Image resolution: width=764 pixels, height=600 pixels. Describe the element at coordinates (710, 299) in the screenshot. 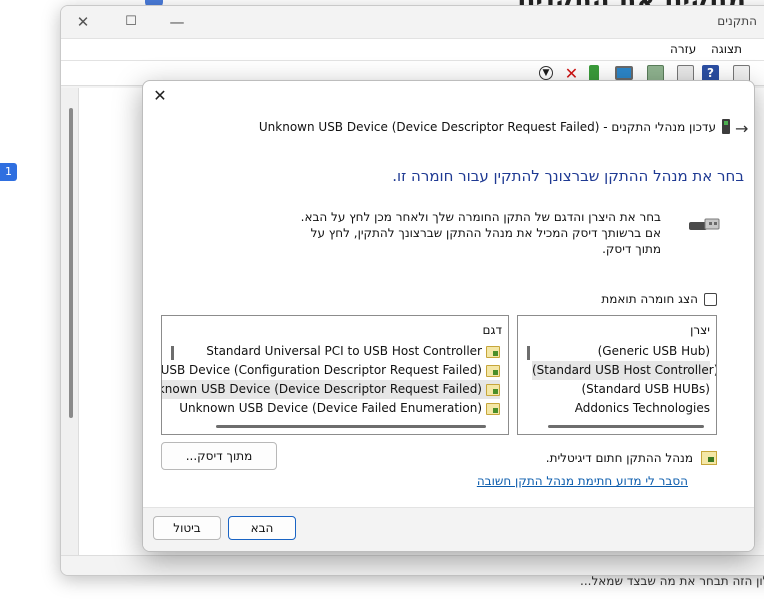

I see `show-compatible-checkbox` at that location.